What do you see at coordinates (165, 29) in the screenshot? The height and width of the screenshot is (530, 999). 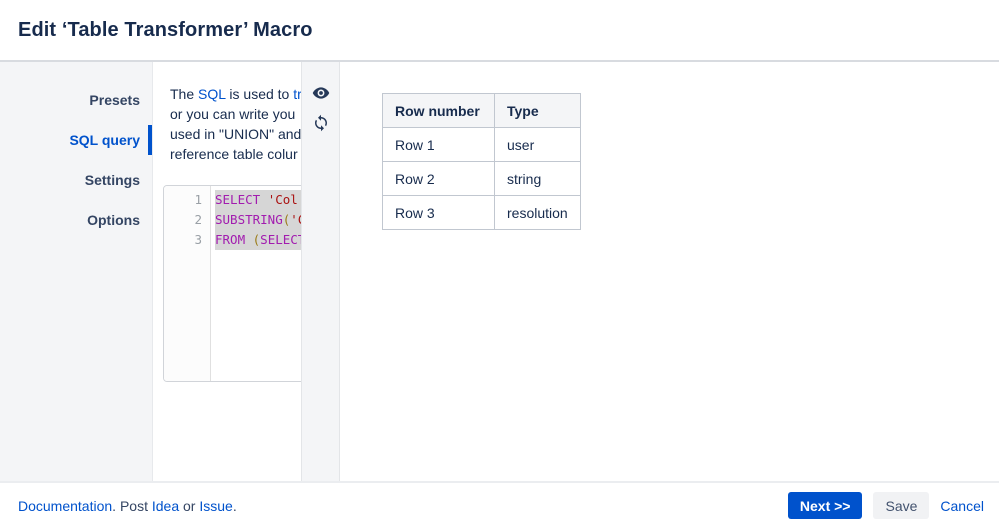 I see `page-title: Edit ‘Table Transformer’ Macro` at bounding box center [165, 29].